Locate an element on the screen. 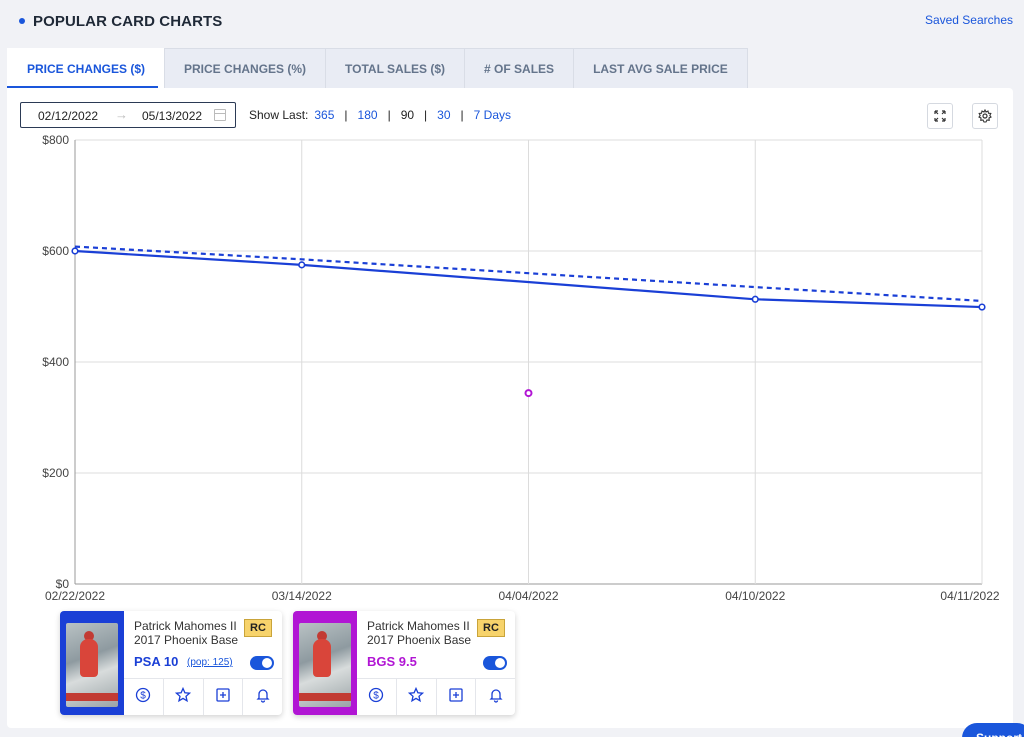  tab-number-of-sales: # OF SALES is located at coordinates (519, 68).